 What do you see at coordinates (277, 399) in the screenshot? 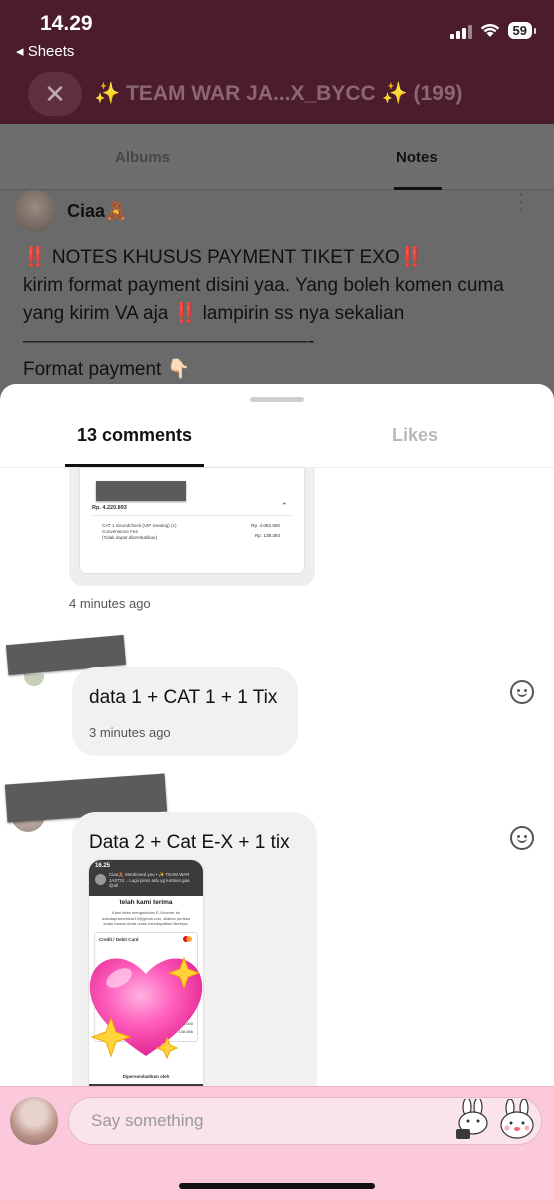
I see `sheet-grabber` at bounding box center [277, 399].